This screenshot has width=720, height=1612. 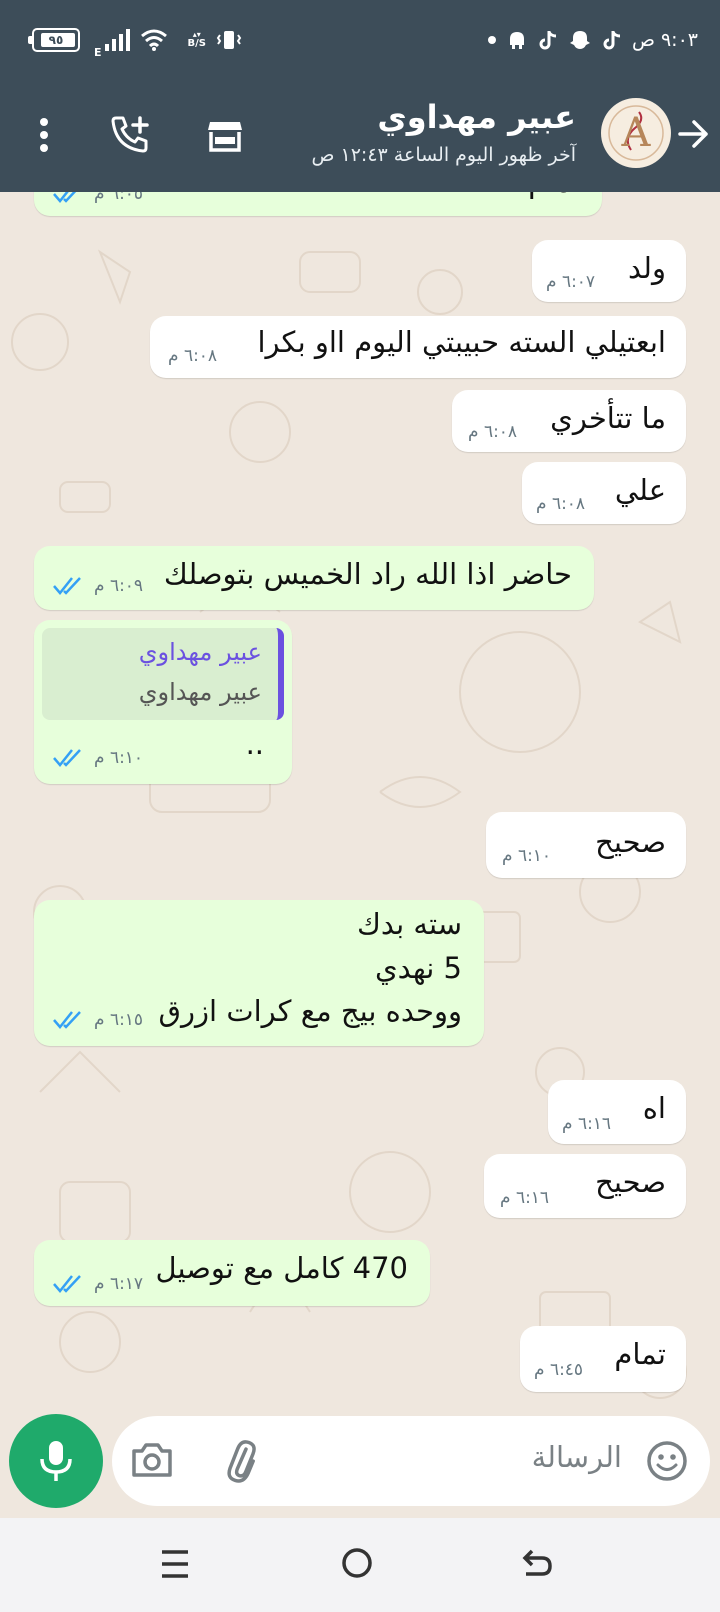 I want to click on last-seen: آخر ظهور اليوم الساعة ١٢:٤٣ ص, so click(x=444, y=155).